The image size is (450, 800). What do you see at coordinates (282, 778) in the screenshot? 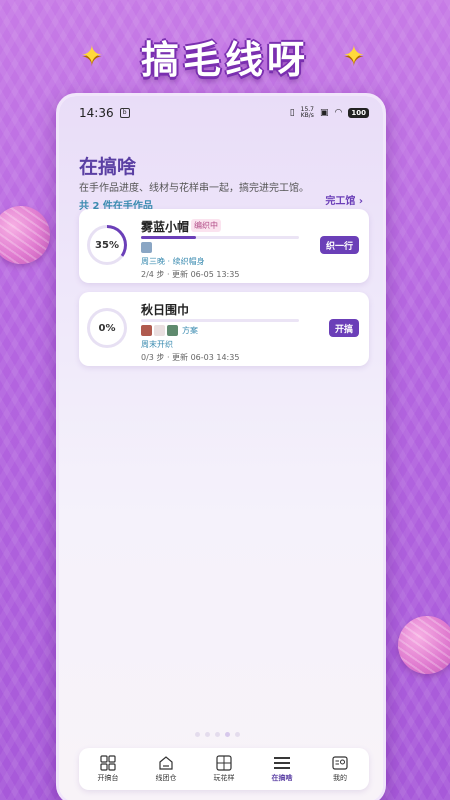
I see `tab-label: 在搞啥` at bounding box center [282, 778].